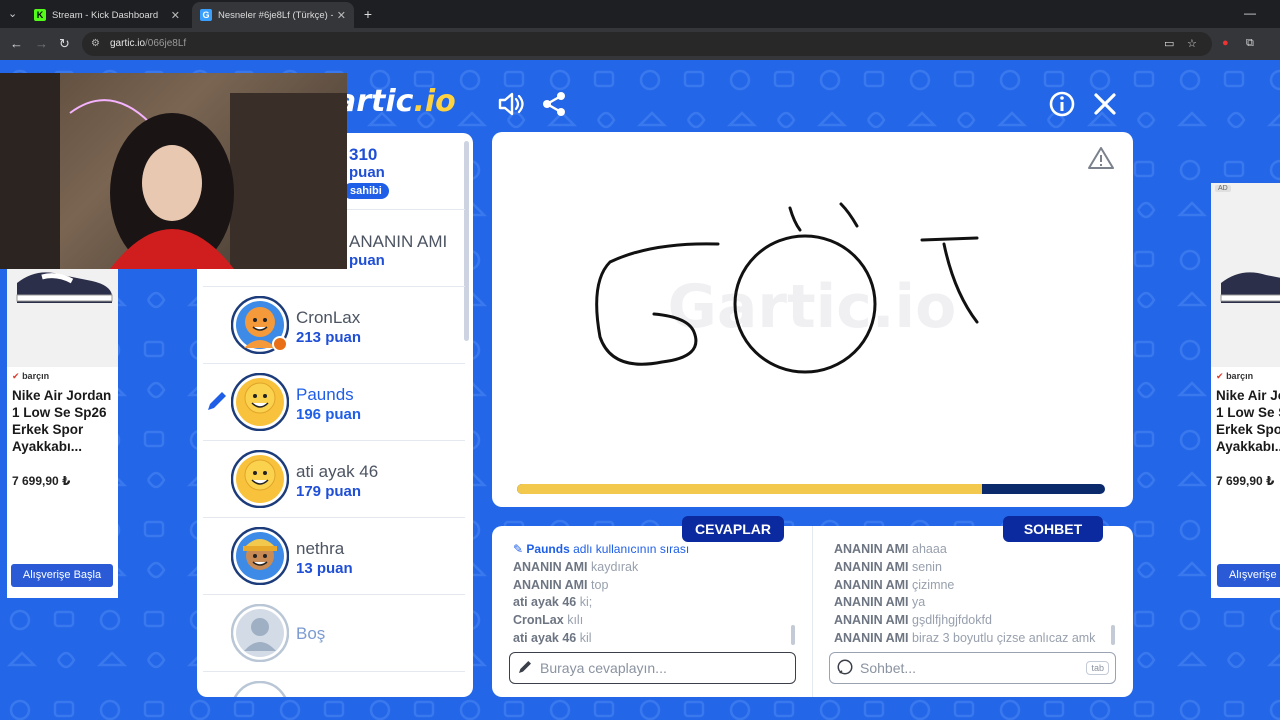  Describe the element at coordinates (1192, 43) in the screenshot. I see `bookmark-star-icon: ☆` at that location.